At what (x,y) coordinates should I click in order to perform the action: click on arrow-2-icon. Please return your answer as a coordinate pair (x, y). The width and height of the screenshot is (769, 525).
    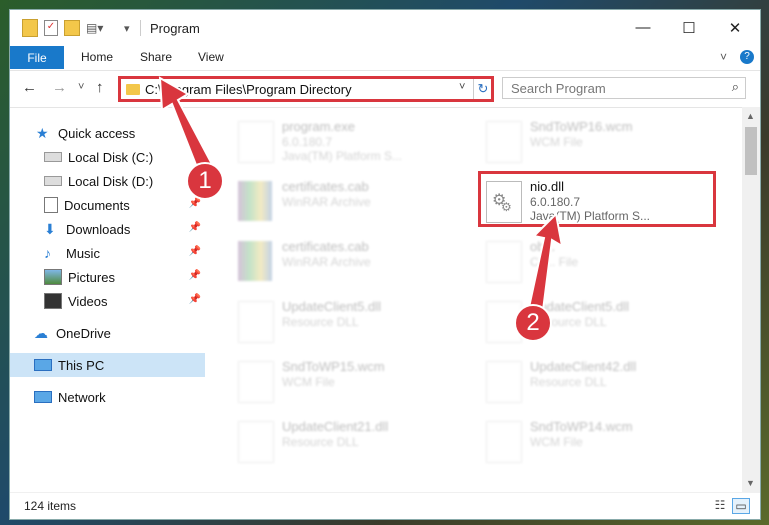
    Looking at the image, I should click on (545, 265).